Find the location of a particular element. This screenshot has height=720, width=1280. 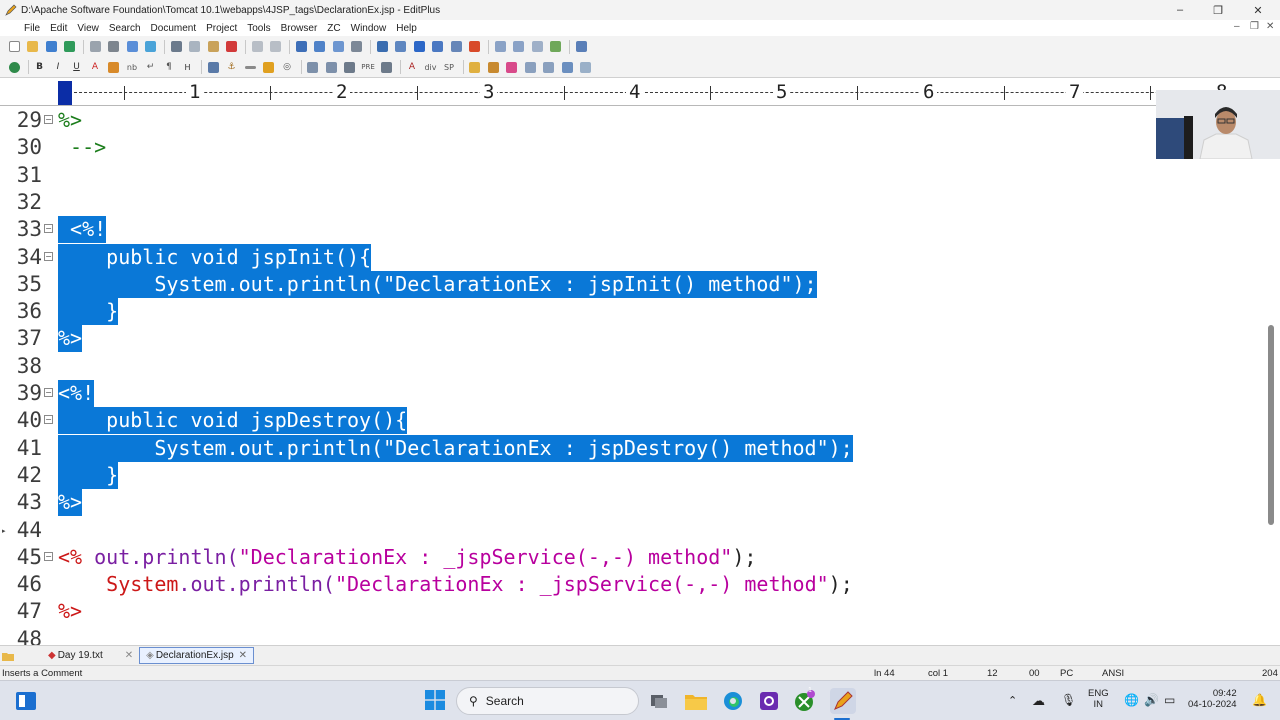

delete-icon is located at coordinates (232, 47).